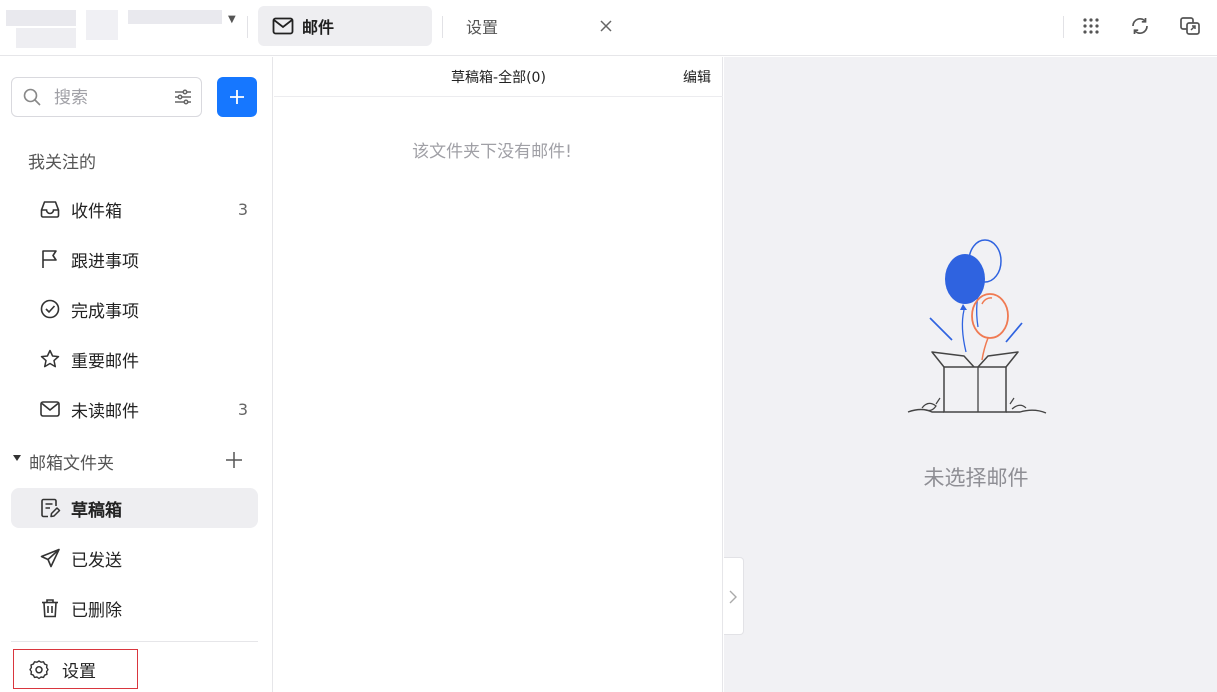 The height and width of the screenshot is (692, 1217). I want to click on trash-icon, so click(50, 608).